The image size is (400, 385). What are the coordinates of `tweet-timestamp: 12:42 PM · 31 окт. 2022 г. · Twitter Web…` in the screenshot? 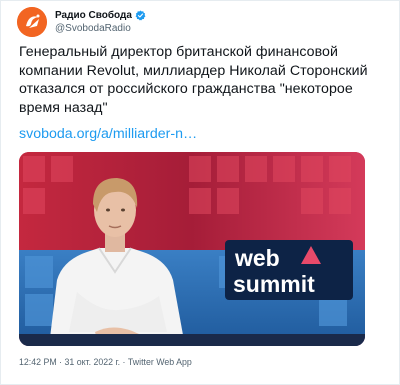 It's located at (105, 362).